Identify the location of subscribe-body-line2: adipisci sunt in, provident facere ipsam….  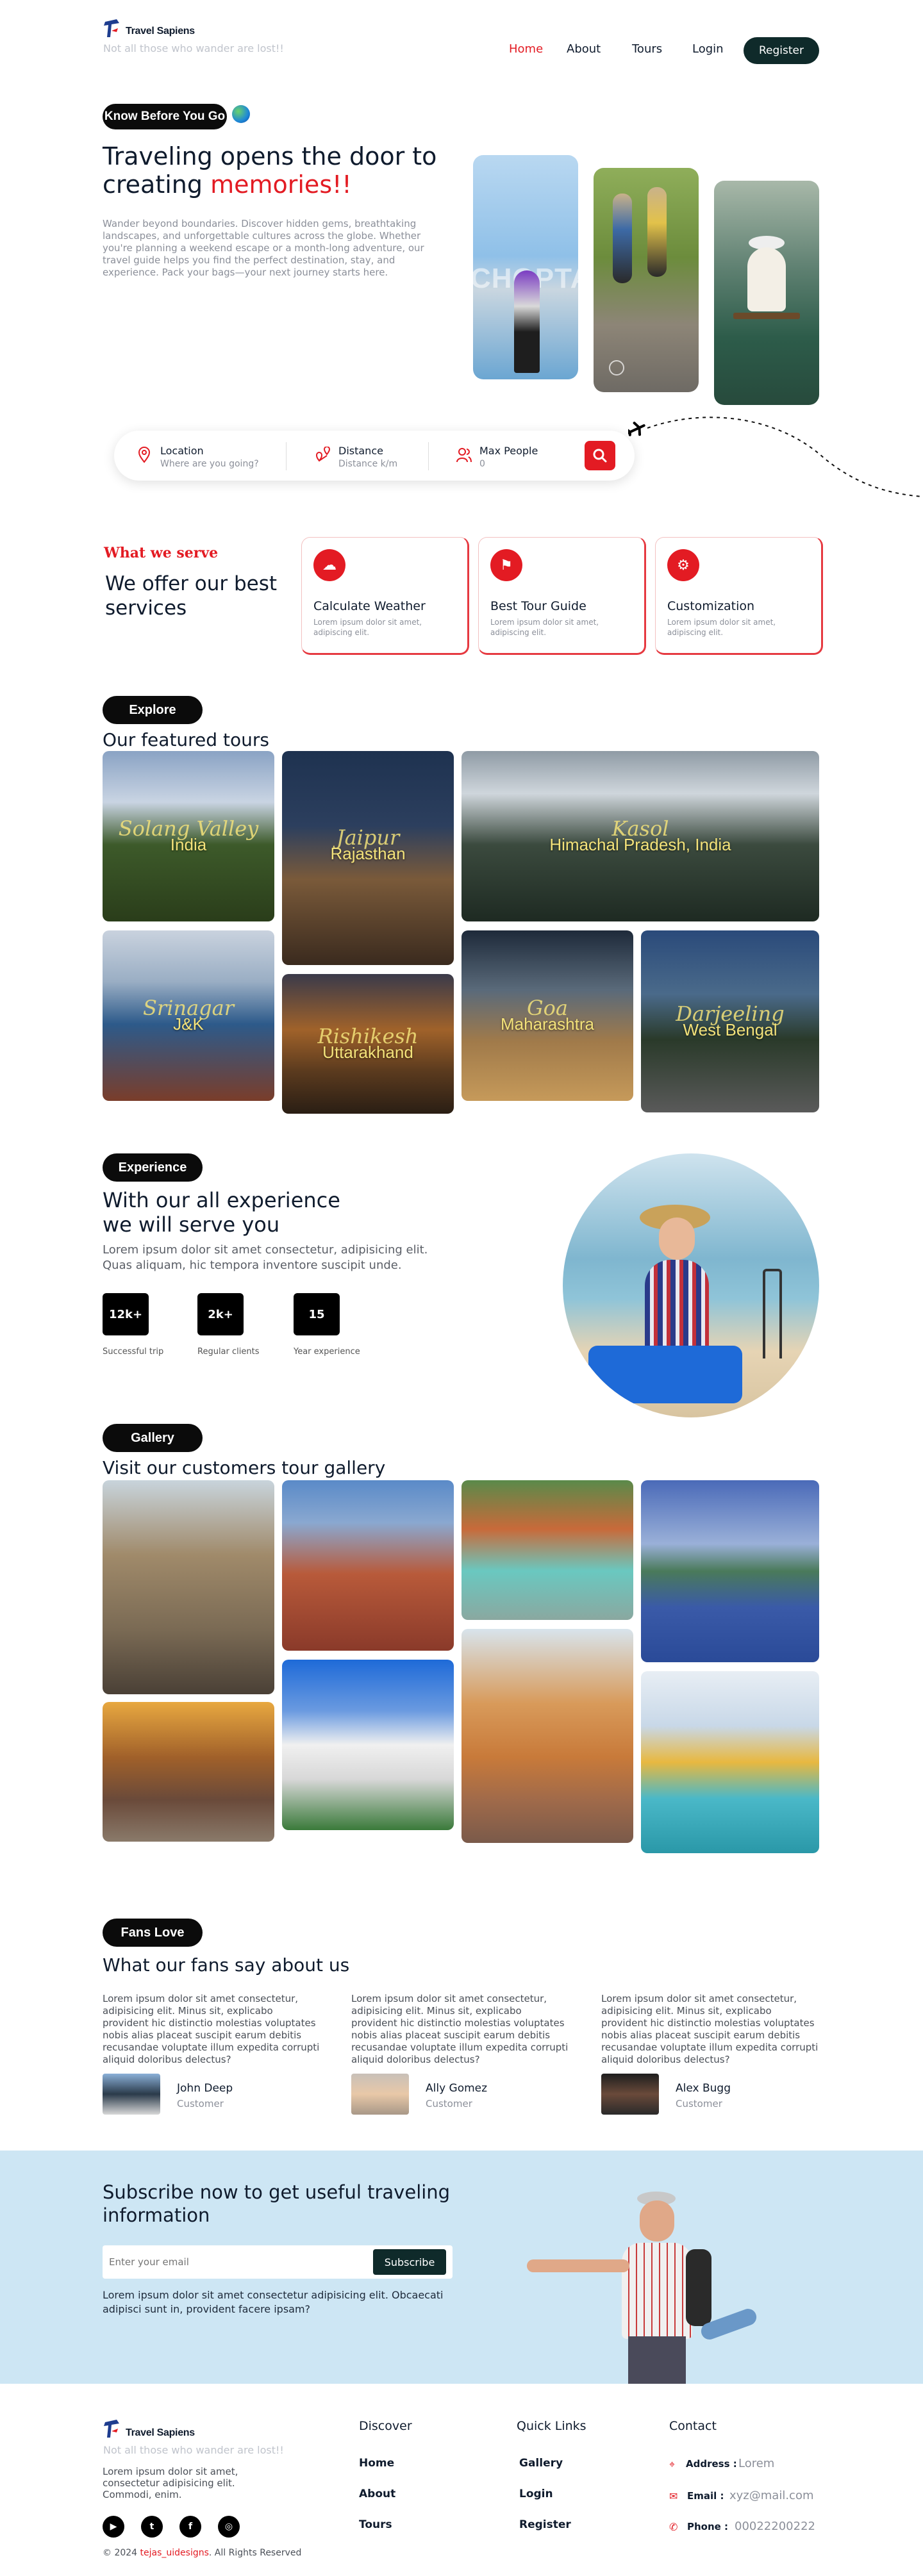
(207, 2309).